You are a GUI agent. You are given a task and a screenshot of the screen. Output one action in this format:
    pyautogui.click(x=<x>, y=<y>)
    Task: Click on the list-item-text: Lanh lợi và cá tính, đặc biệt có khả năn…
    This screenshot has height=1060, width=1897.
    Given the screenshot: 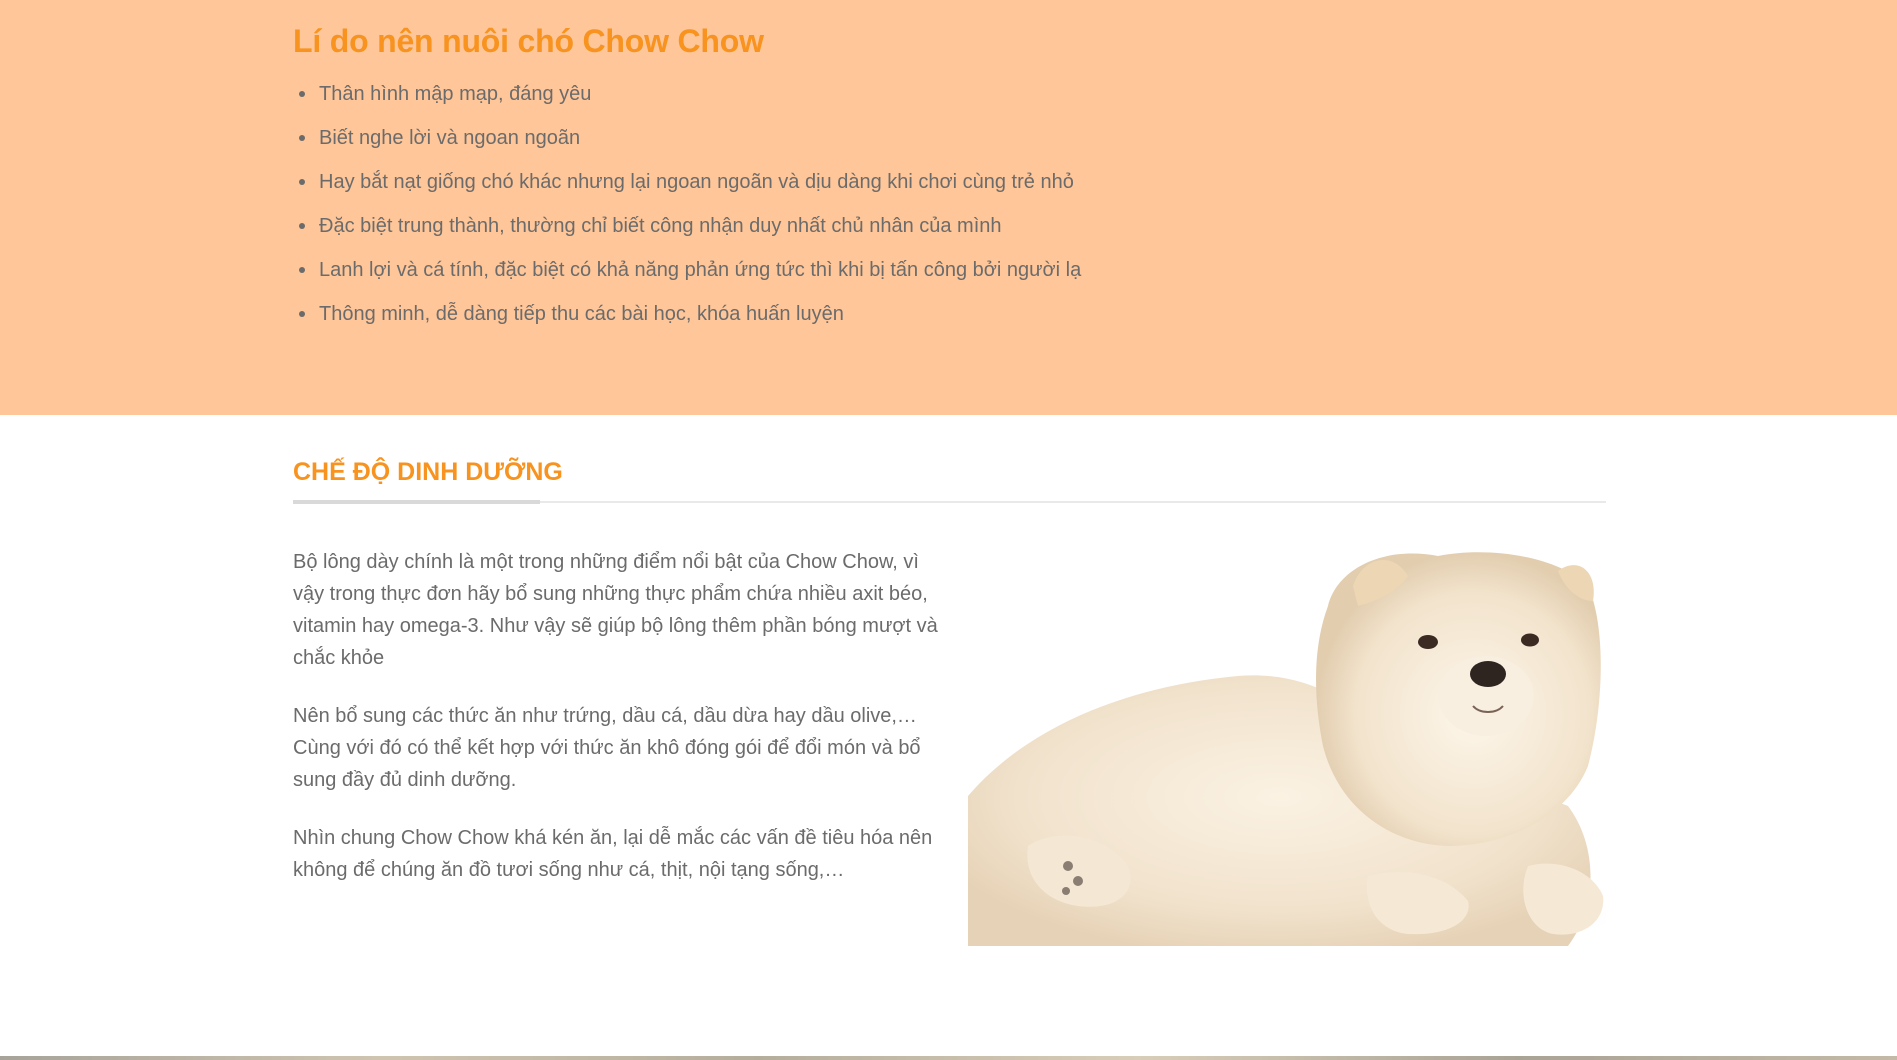 What is the action you would take?
    pyautogui.click(x=700, y=270)
    